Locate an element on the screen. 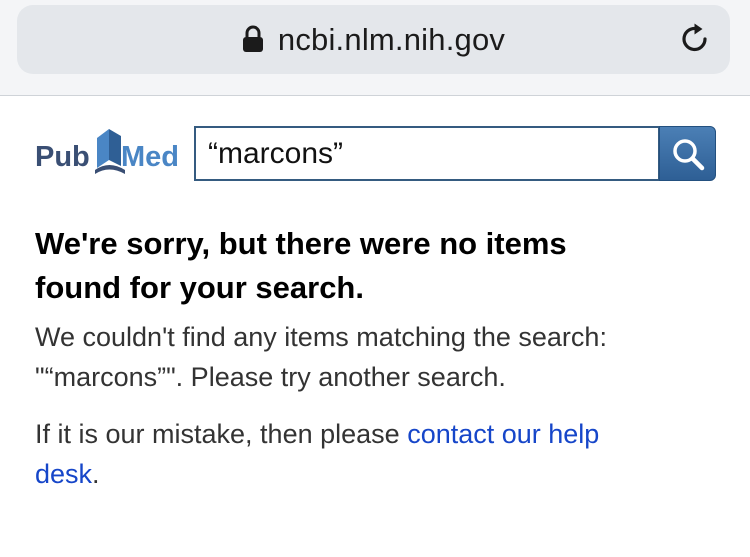  search-field is located at coordinates (427, 153).